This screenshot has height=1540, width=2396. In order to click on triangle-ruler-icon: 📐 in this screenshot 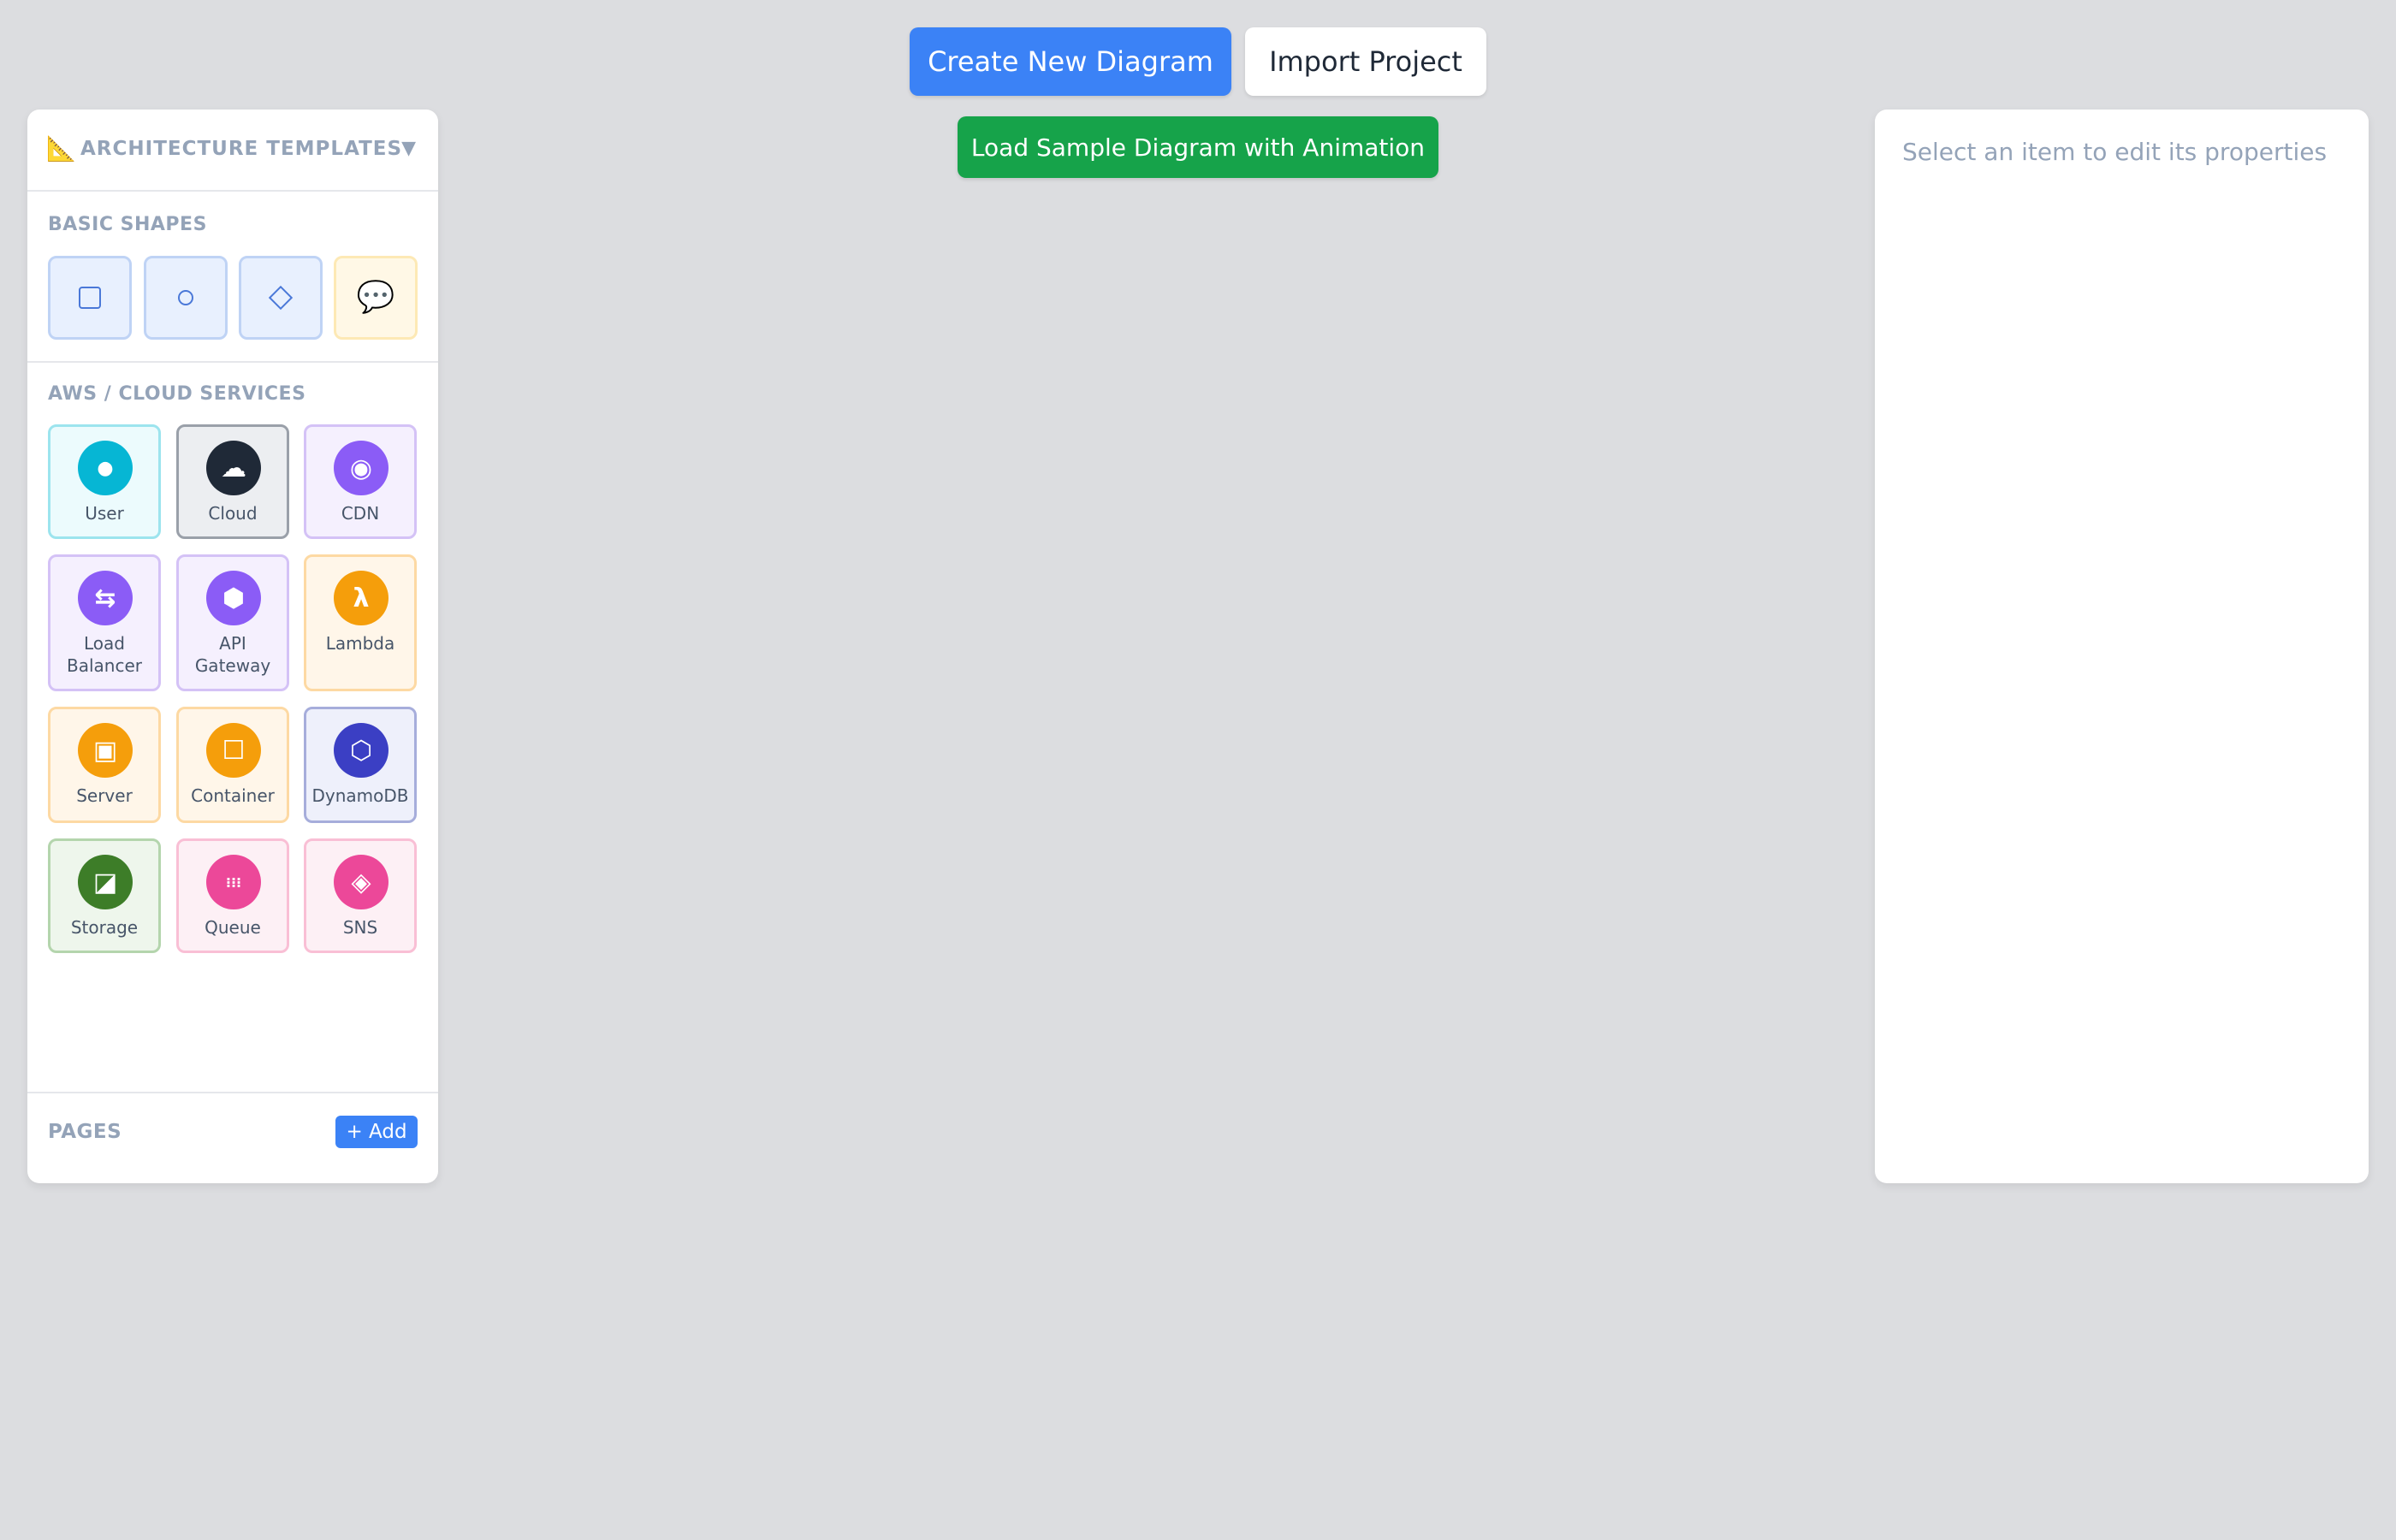, I will do `click(61, 148)`.